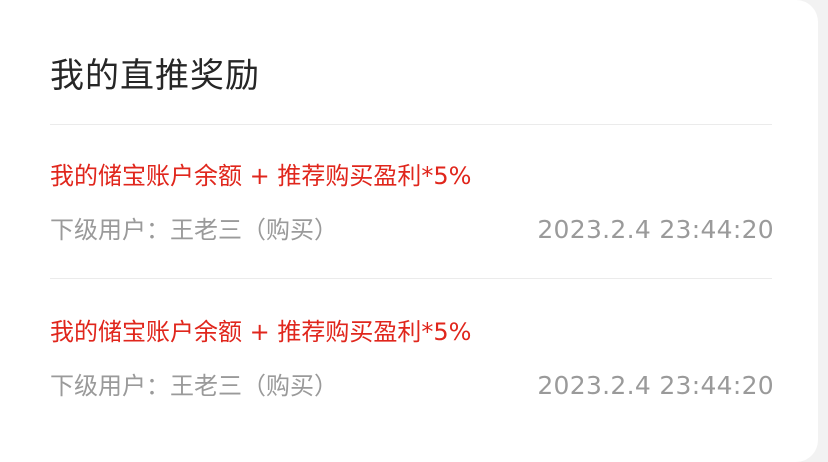 This screenshot has height=462, width=828. What do you see at coordinates (155, 76) in the screenshot?
I see `card-title: 我的直推奖励` at bounding box center [155, 76].